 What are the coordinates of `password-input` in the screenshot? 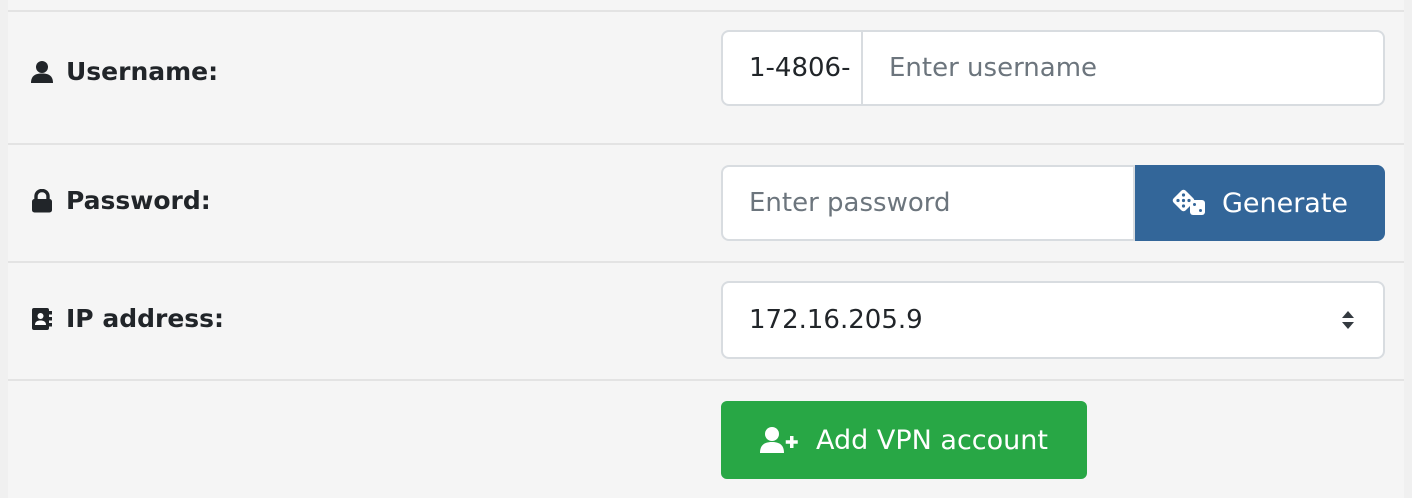 It's located at (928, 203).